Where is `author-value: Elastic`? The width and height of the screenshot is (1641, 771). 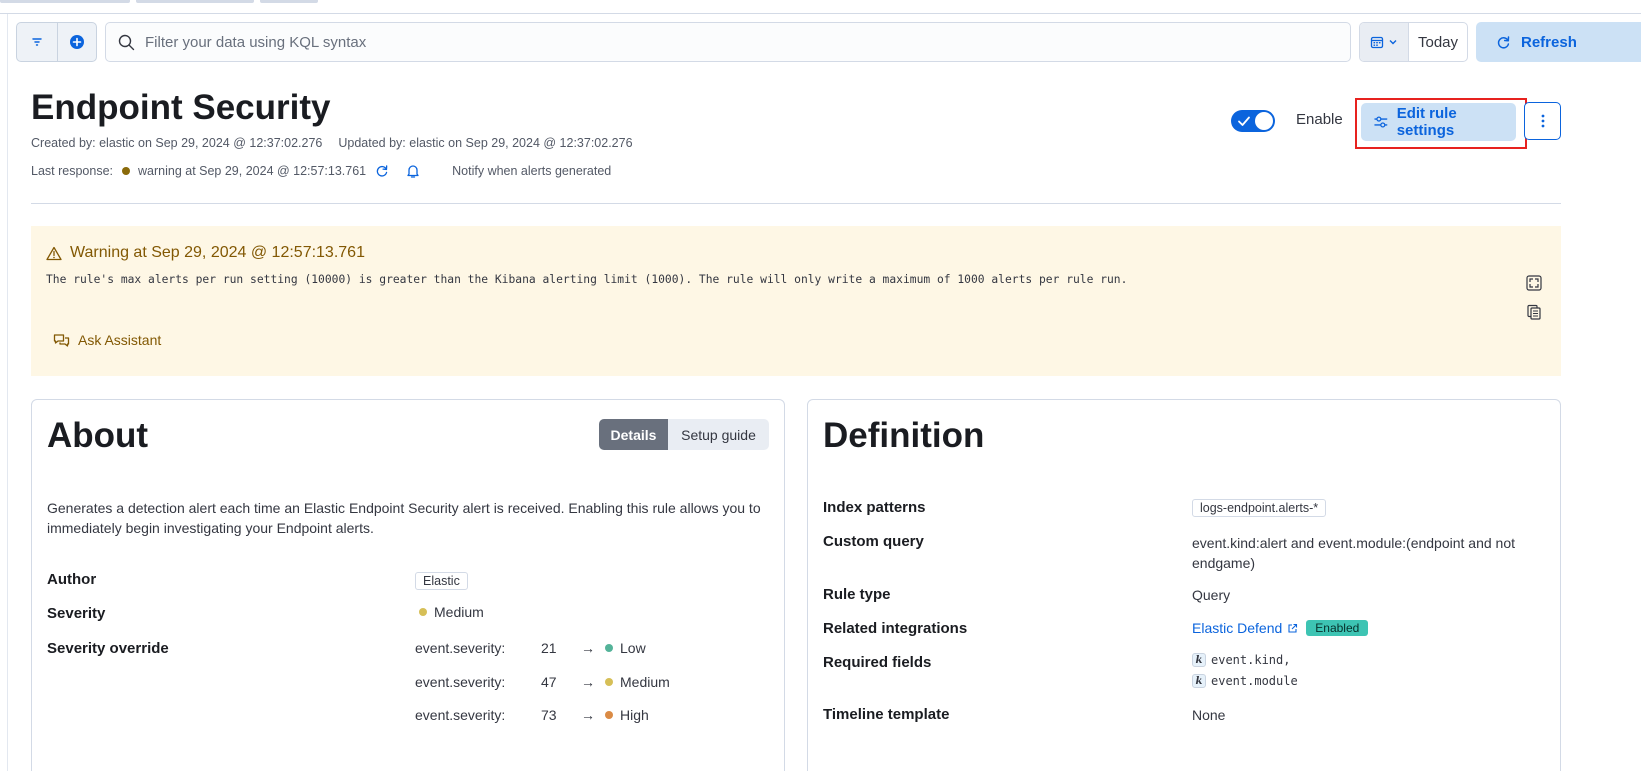
author-value: Elastic is located at coordinates (441, 581).